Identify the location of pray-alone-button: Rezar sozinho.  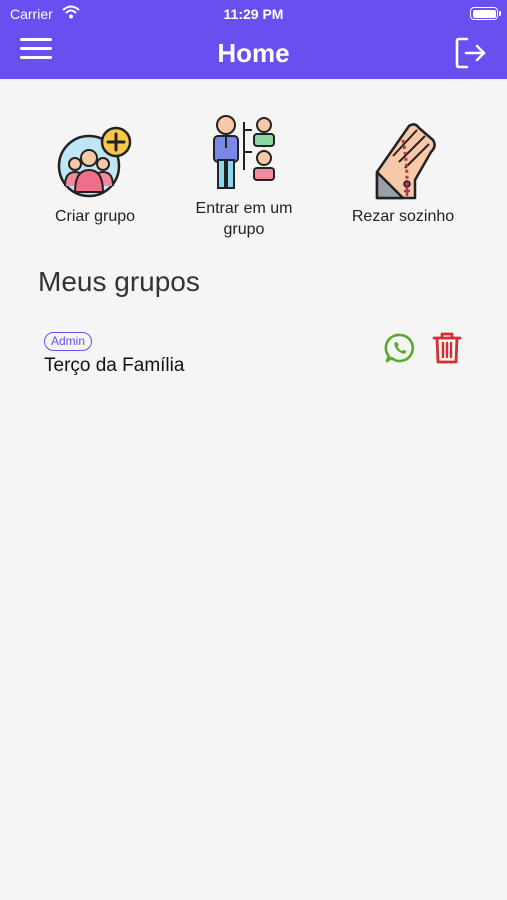
(403, 173).